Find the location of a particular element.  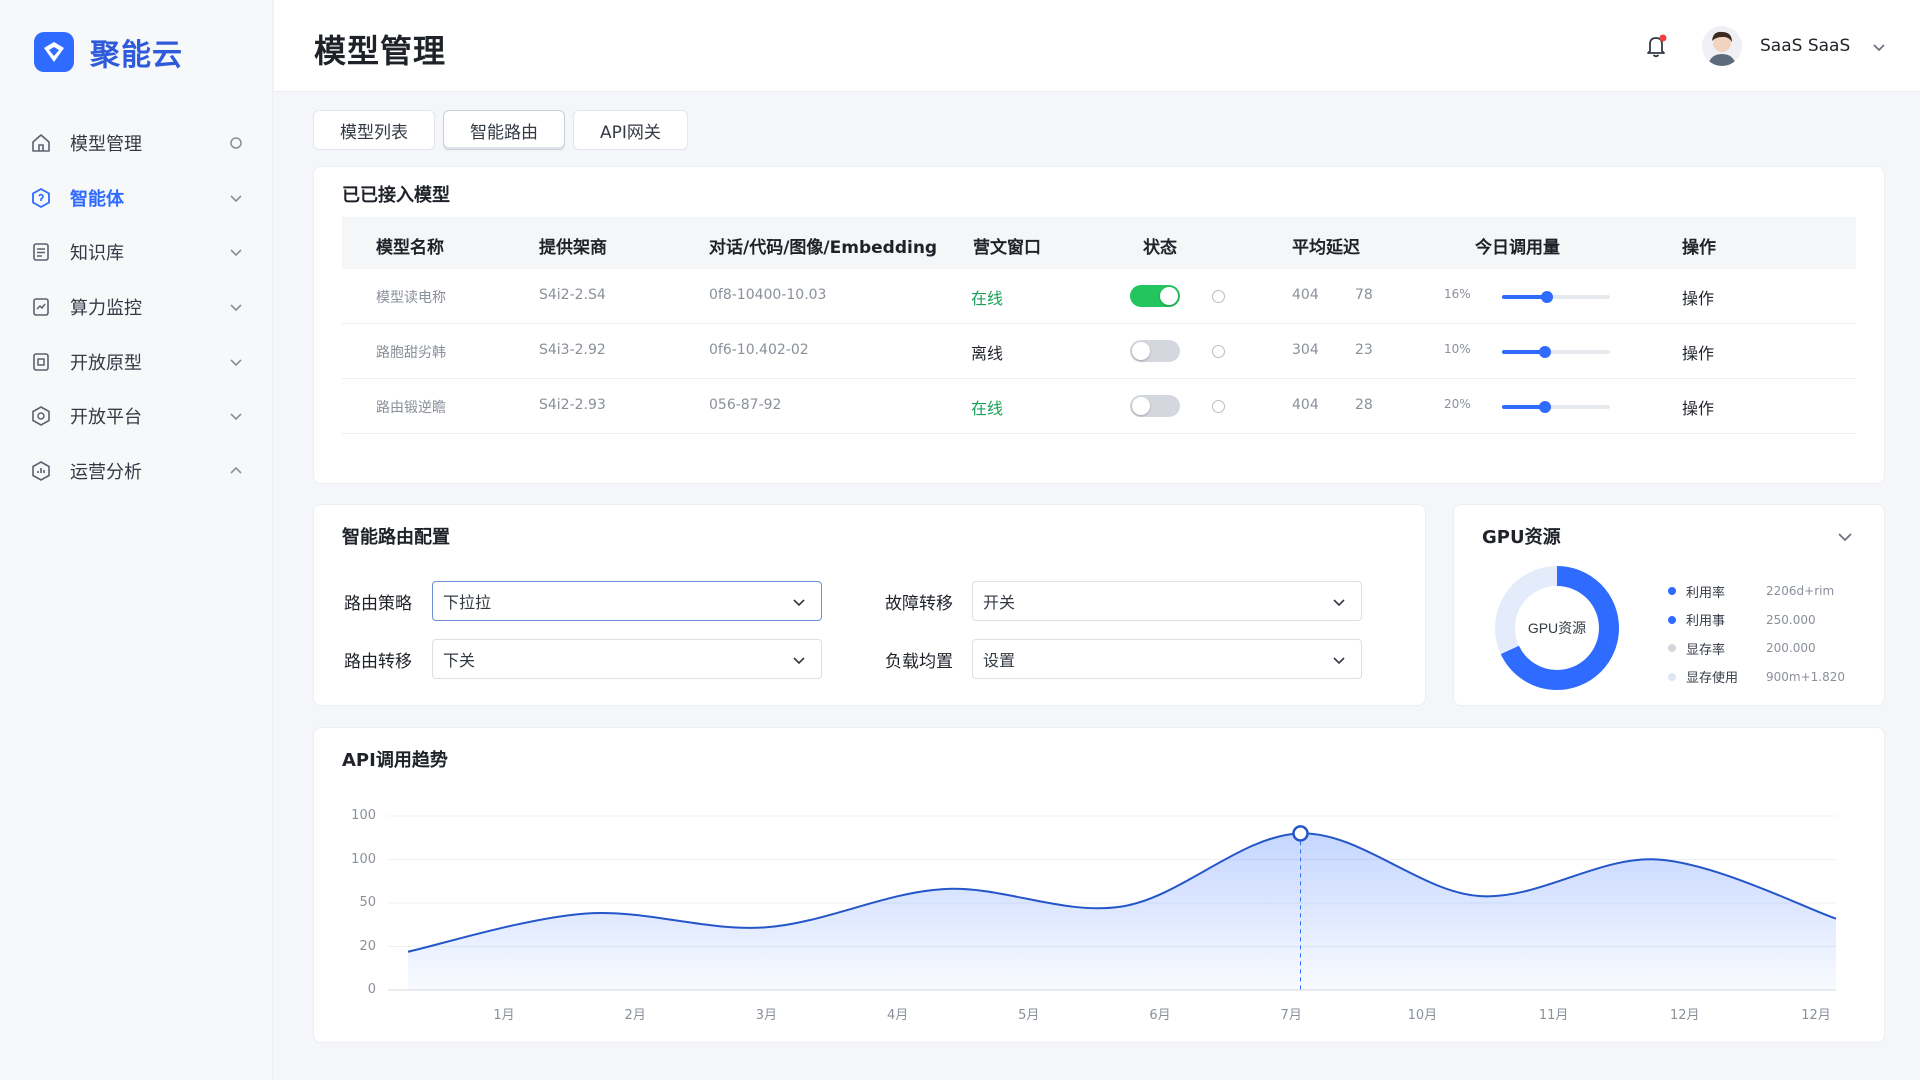

legend-value: 250.000 is located at coordinates (1791, 619).